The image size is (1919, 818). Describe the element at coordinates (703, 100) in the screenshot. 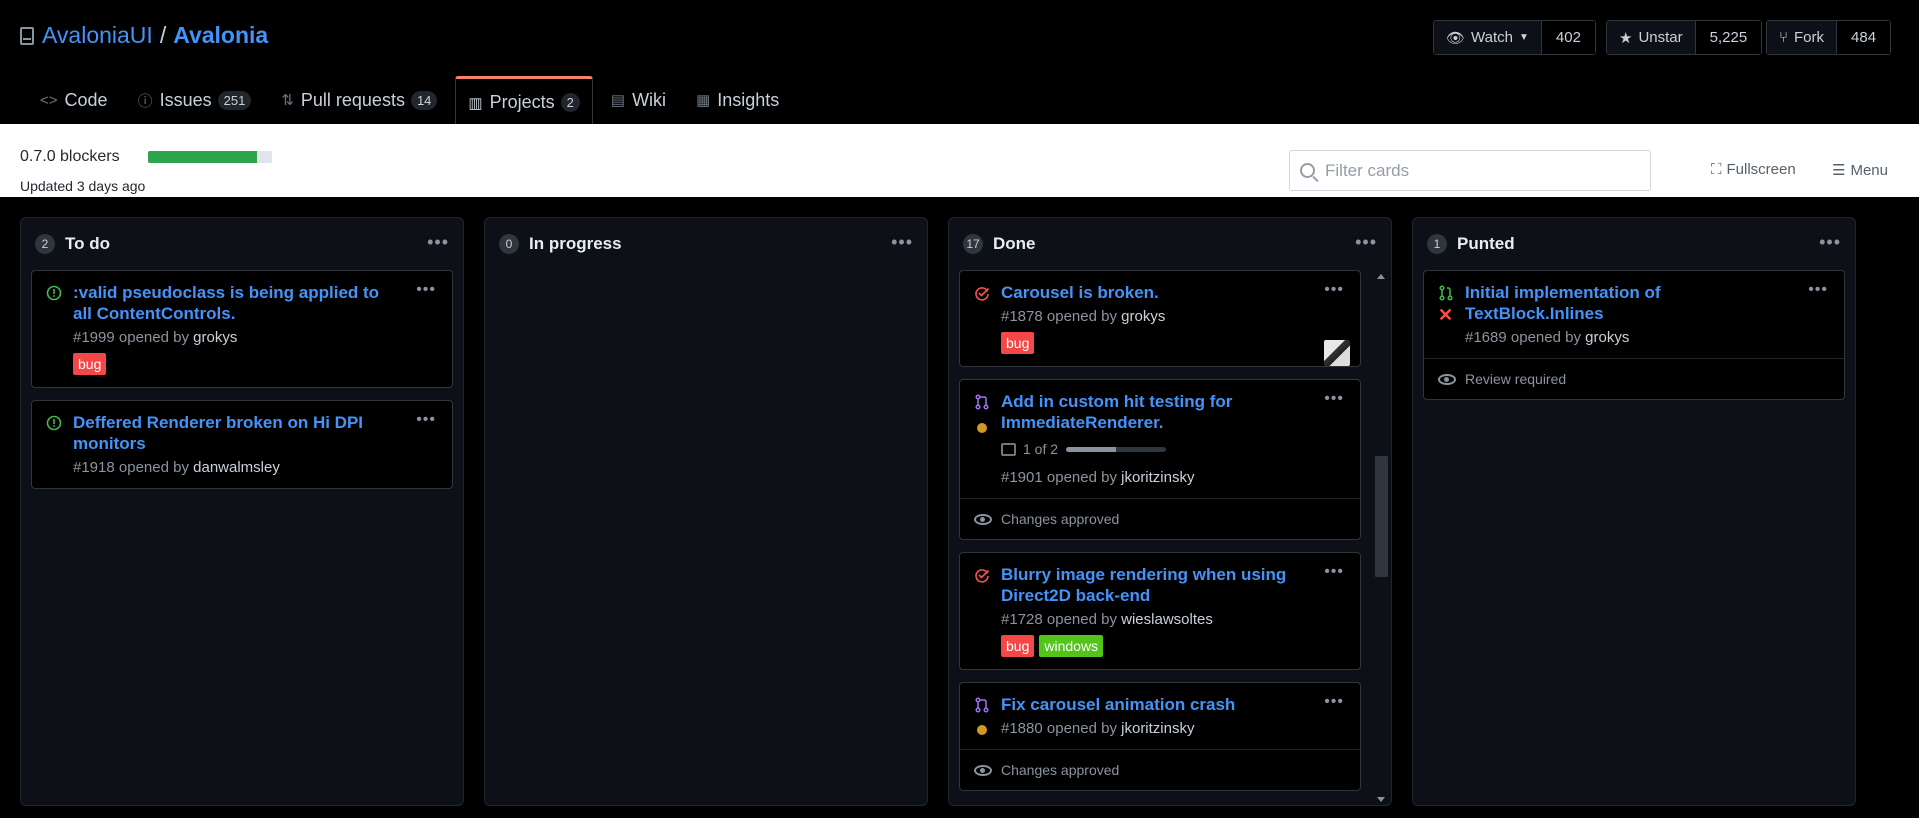

I see `graph-icon: ▦` at that location.